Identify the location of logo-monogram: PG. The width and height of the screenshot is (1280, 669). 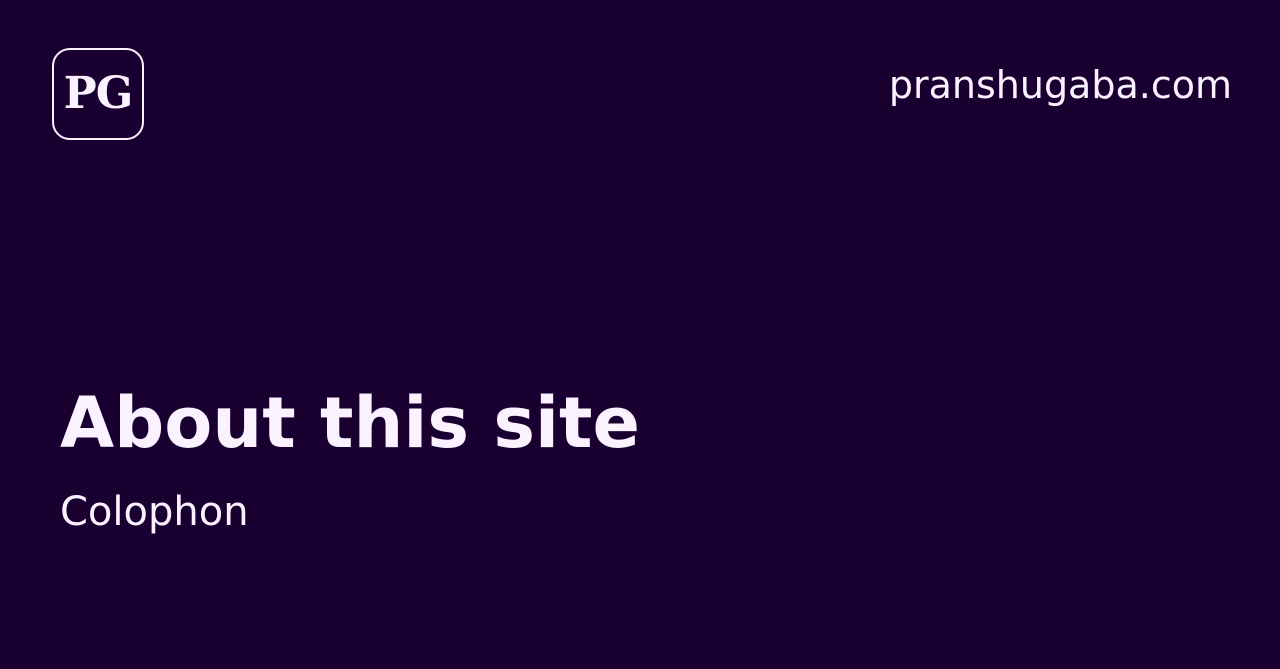
(98, 93).